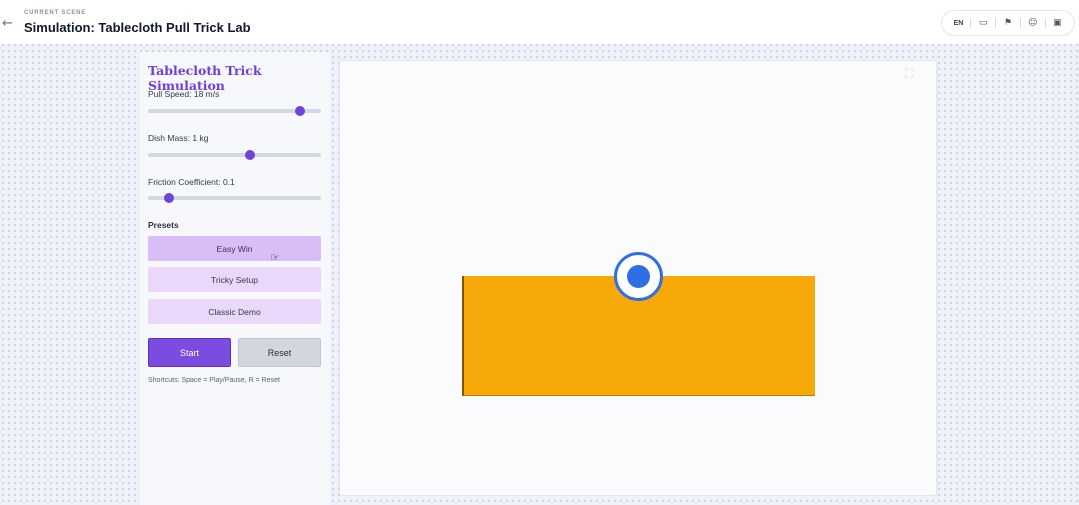 This screenshot has width=1079, height=505. Describe the element at coordinates (234, 111) in the screenshot. I see `pull-speed-slider` at that location.